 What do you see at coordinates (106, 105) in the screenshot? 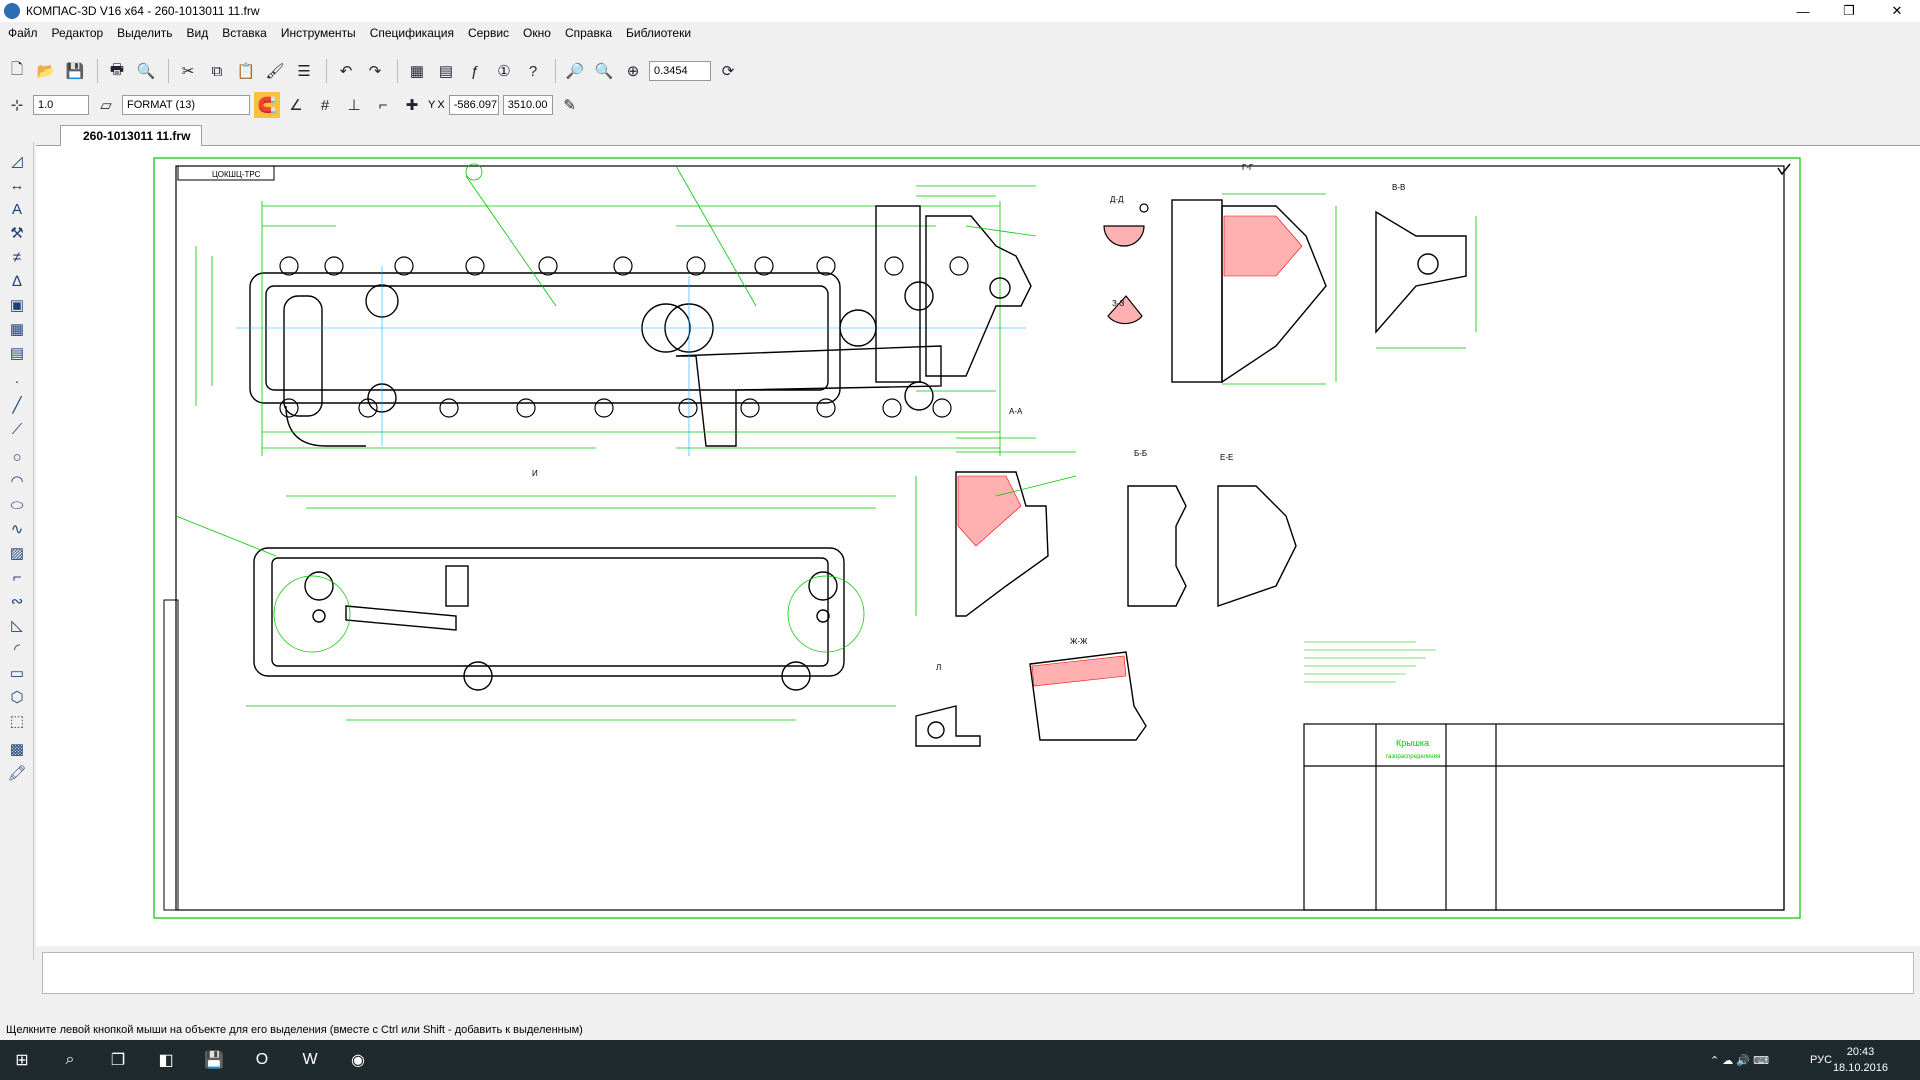
I see `layer-icon: ▱` at bounding box center [106, 105].